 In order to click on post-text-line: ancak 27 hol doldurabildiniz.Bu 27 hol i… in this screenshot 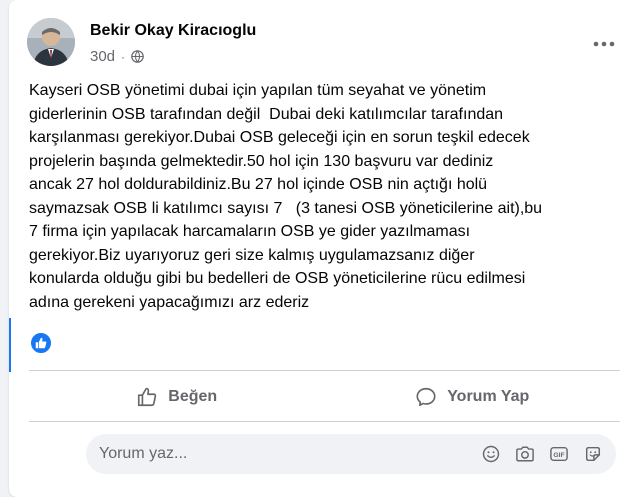, I will do `click(258, 184)`.